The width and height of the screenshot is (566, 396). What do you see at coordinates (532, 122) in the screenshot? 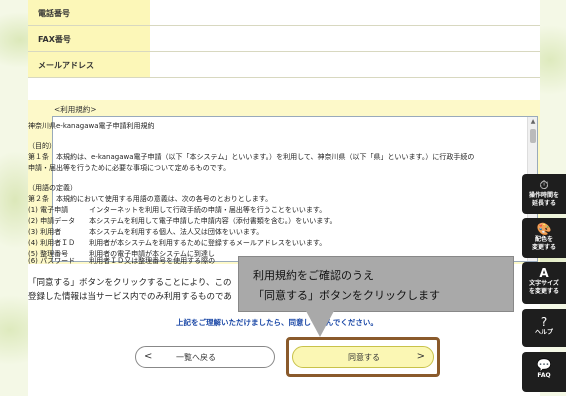
I see `scroll-up-arrow-icon: ▲` at bounding box center [532, 122].